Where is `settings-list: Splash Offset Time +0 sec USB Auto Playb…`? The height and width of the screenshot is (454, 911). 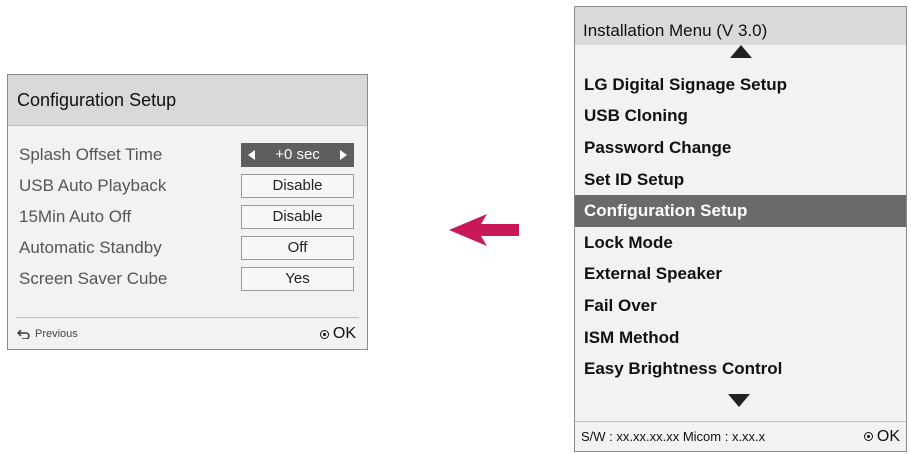 settings-list: Splash Offset Time +0 sec USB Auto Playb… is located at coordinates (187, 216).